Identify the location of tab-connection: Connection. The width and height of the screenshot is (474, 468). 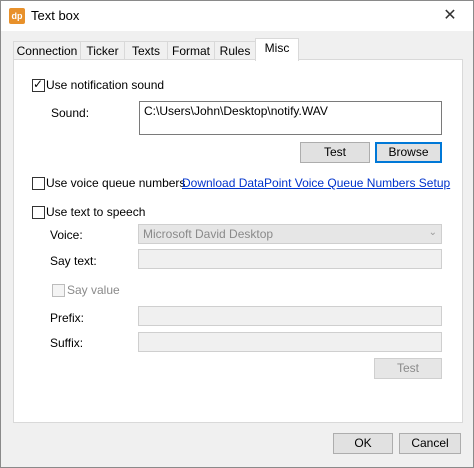
(47, 50).